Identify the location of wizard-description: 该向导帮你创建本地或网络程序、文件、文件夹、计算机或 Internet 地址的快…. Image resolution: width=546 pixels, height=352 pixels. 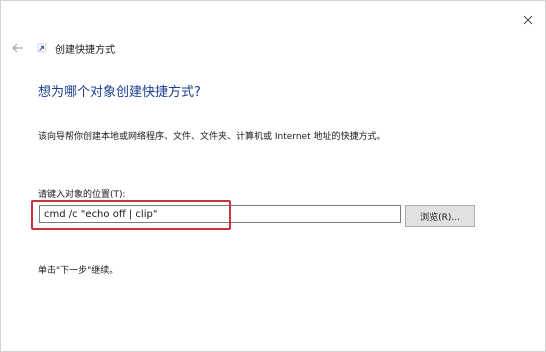
(212, 137).